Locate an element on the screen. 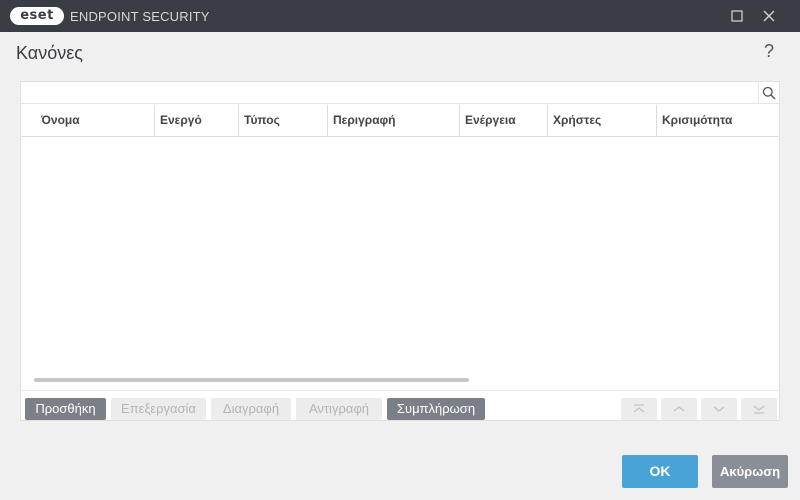 Image resolution: width=800 pixels, height=500 pixels. move-up-icon is located at coordinates (679, 409).